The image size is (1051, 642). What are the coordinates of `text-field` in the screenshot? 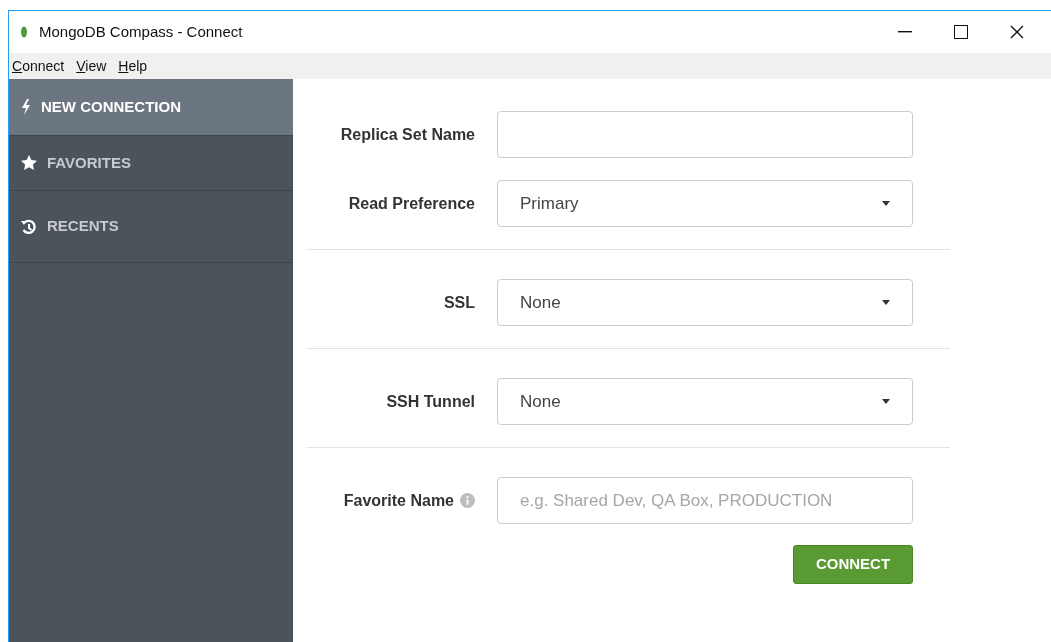 It's located at (705, 134).